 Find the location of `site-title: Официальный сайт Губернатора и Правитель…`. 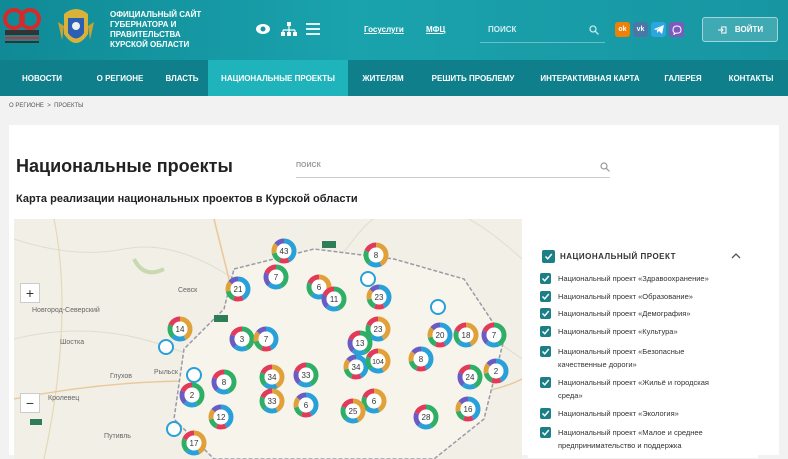

site-title: Официальный сайт Губернатора и Правитель… is located at coordinates (160, 30).